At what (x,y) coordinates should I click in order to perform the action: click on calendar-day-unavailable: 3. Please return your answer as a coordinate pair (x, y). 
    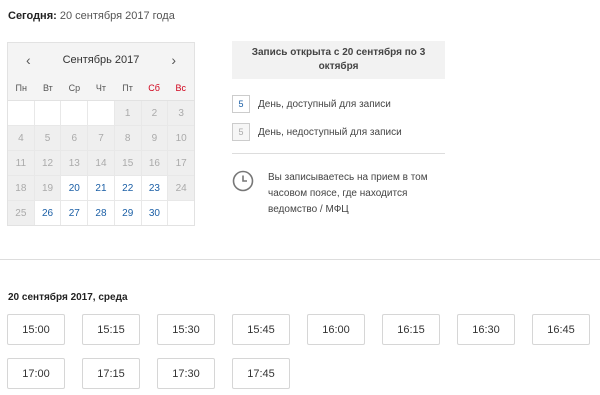
    Looking at the image, I should click on (181, 113).